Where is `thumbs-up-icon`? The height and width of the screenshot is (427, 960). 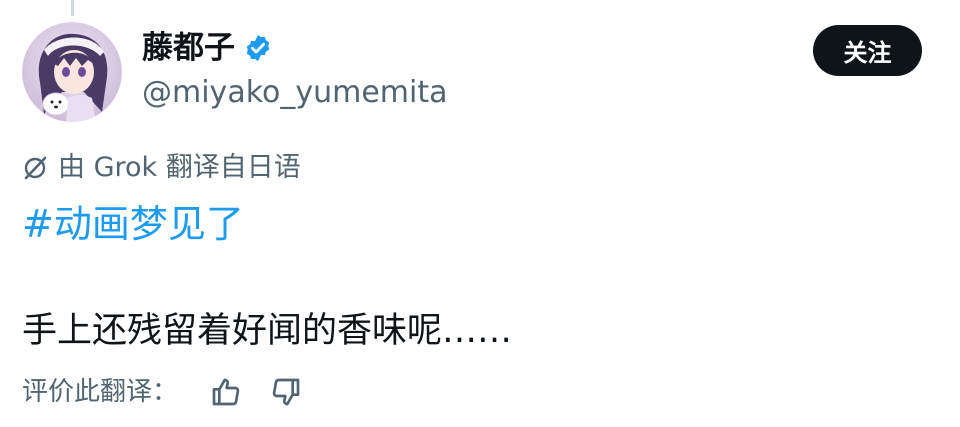
thumbs-up-icon is located at coordinates (226, 392).